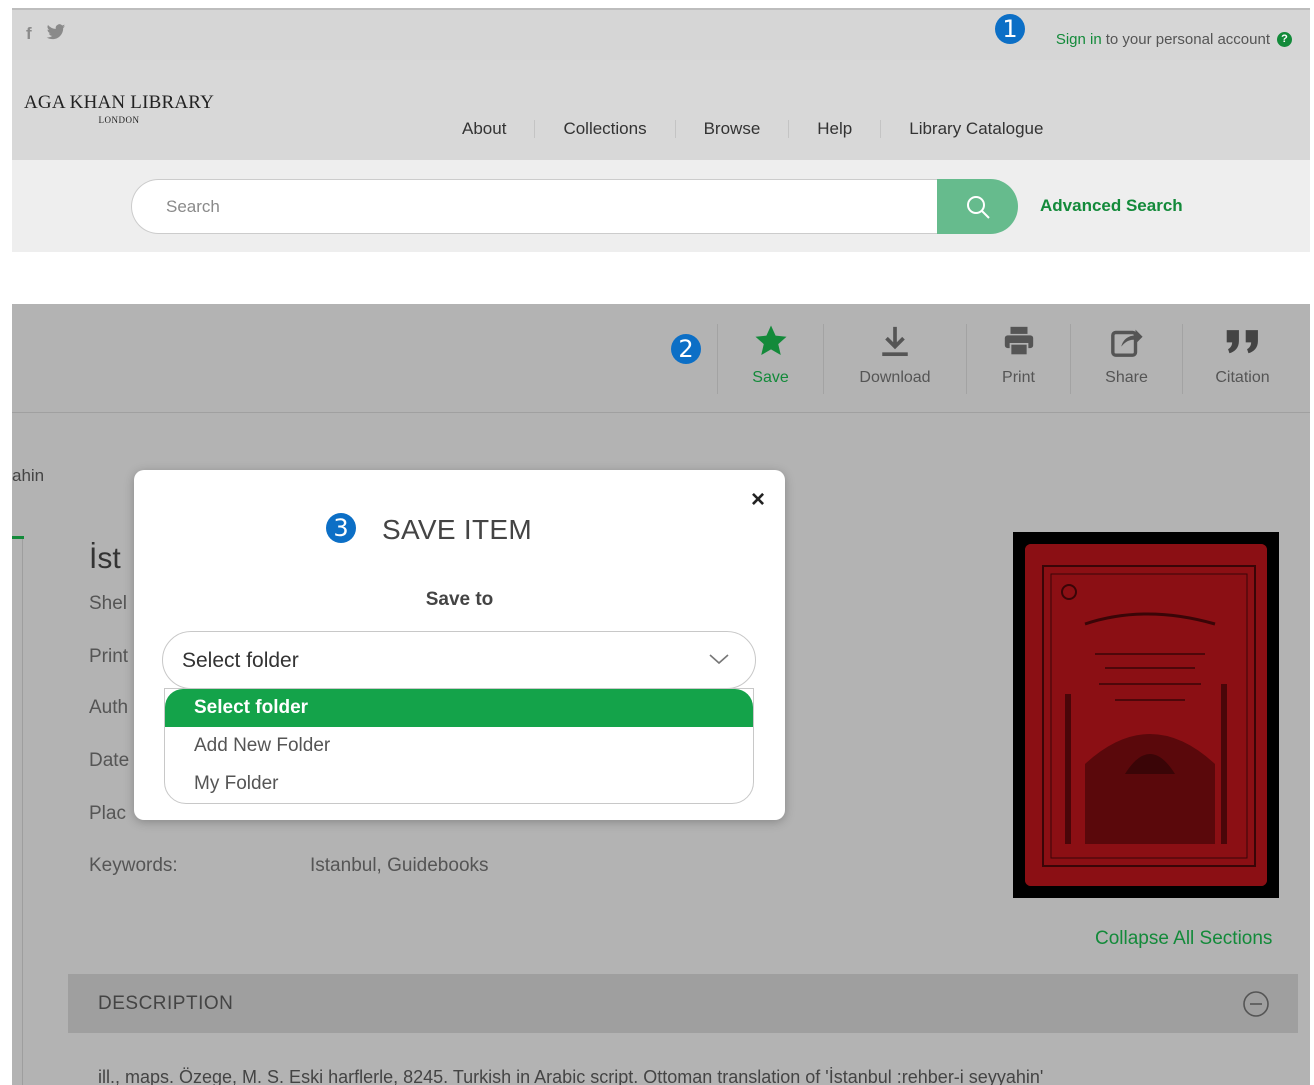  I want to click on toolbar-divider, so click(661, 412).